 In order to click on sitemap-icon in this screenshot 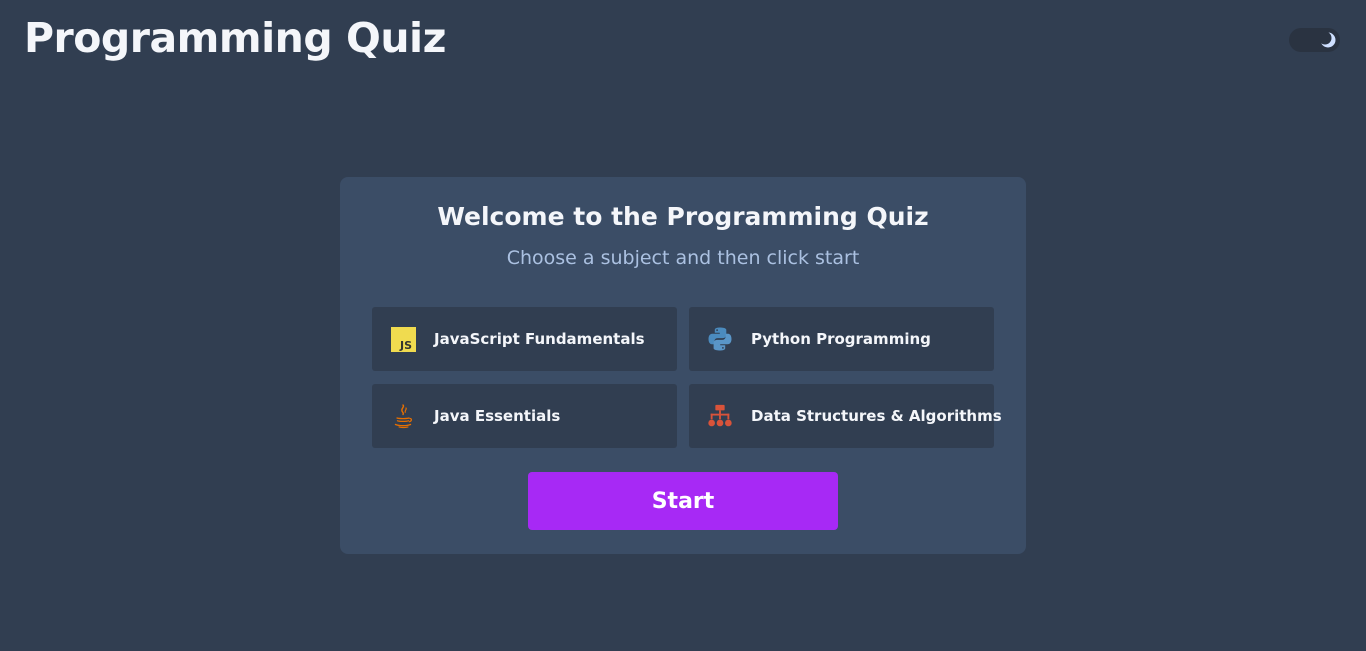, I will do `click(720, 416)`.